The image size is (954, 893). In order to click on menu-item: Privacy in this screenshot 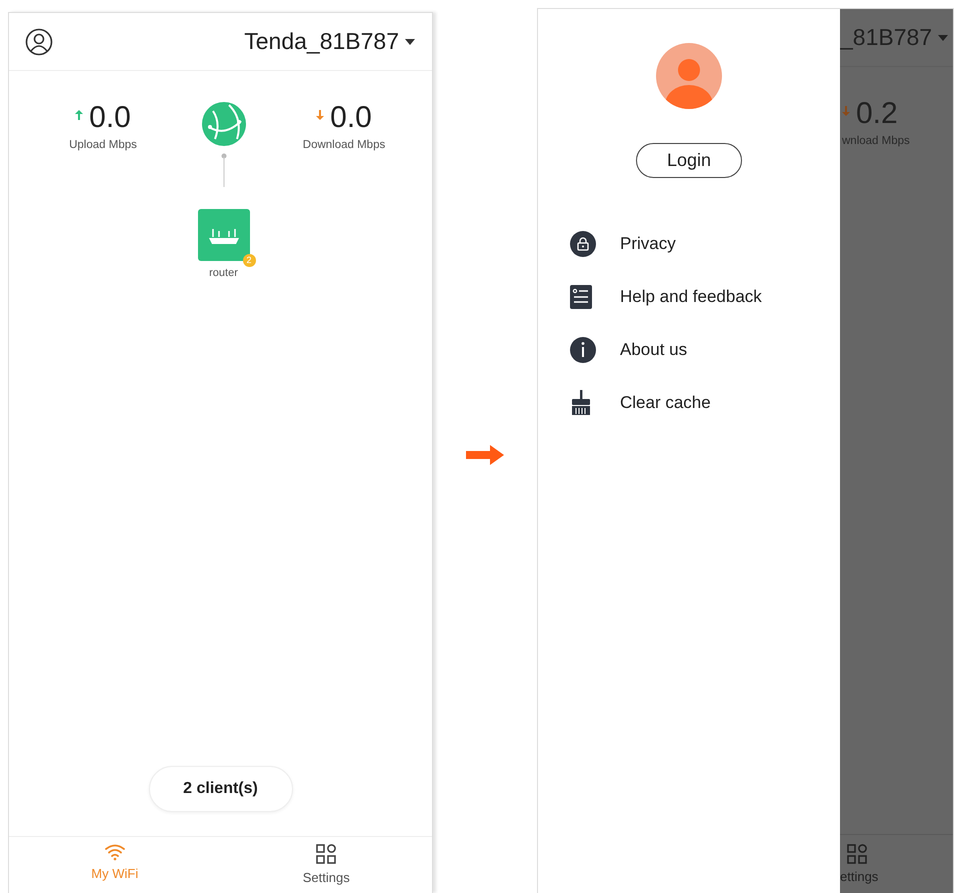, I will do `click(648, 244)`.